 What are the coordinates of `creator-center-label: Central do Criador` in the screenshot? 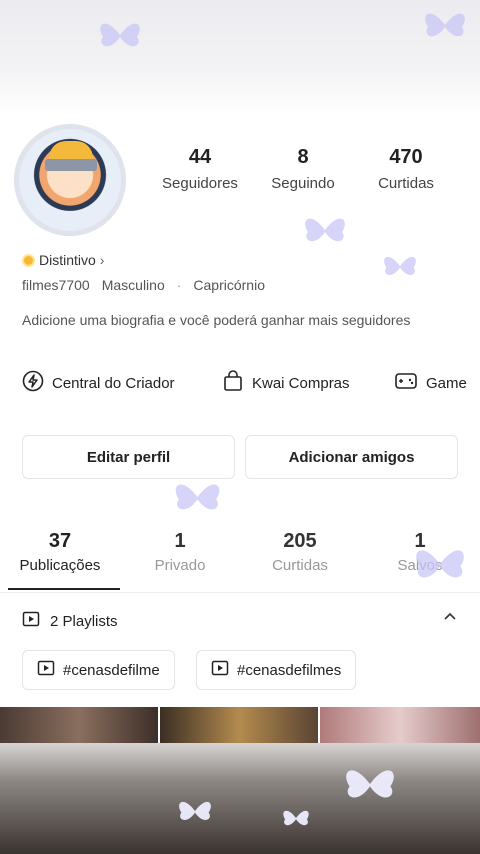 It's located at (113, 383).